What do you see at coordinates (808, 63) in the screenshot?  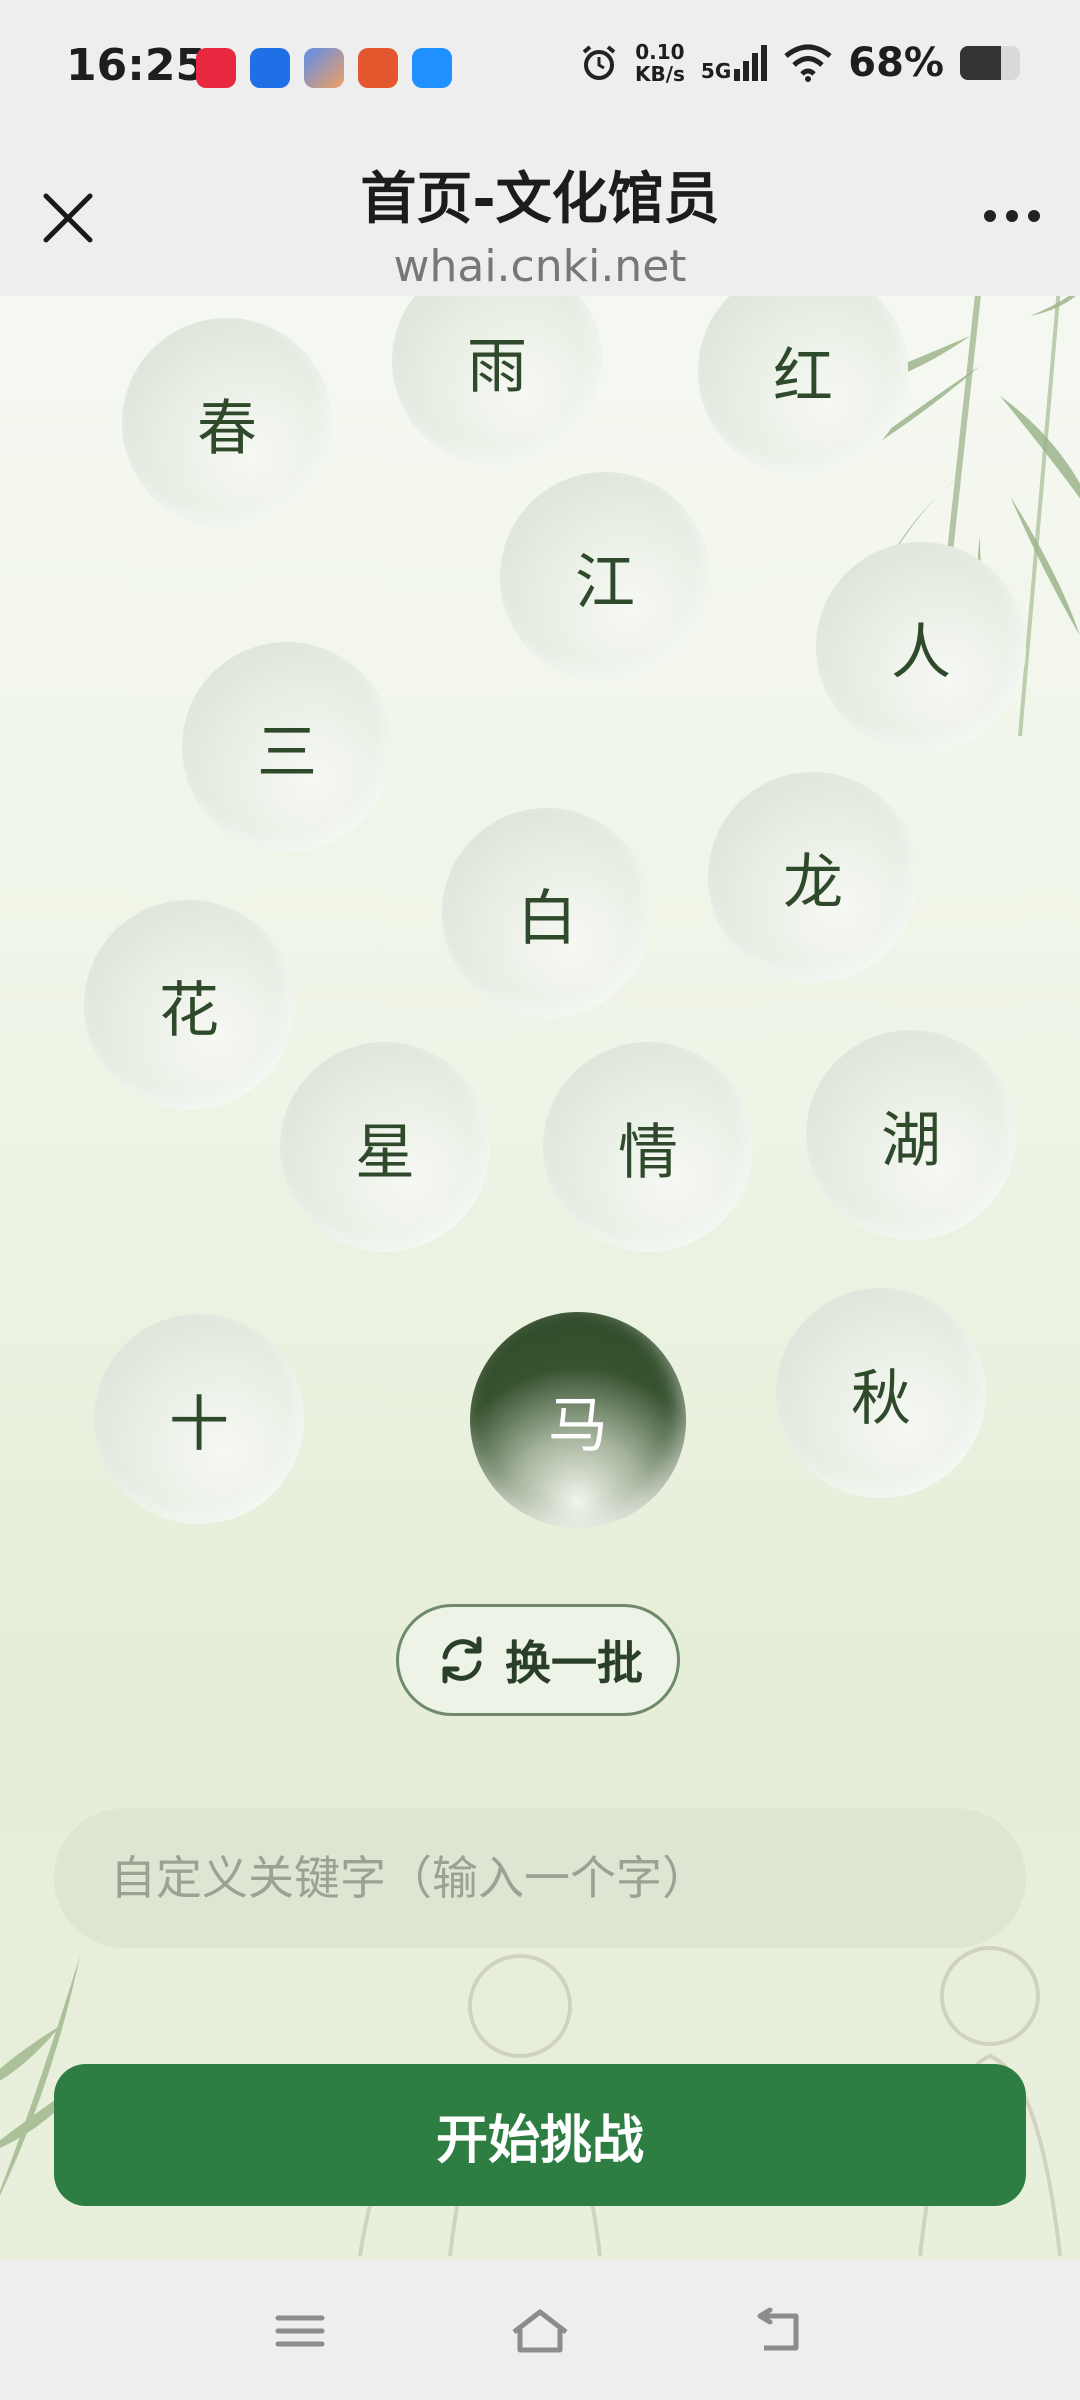 I see `wifi-icon` at bounding box center [808, 63].